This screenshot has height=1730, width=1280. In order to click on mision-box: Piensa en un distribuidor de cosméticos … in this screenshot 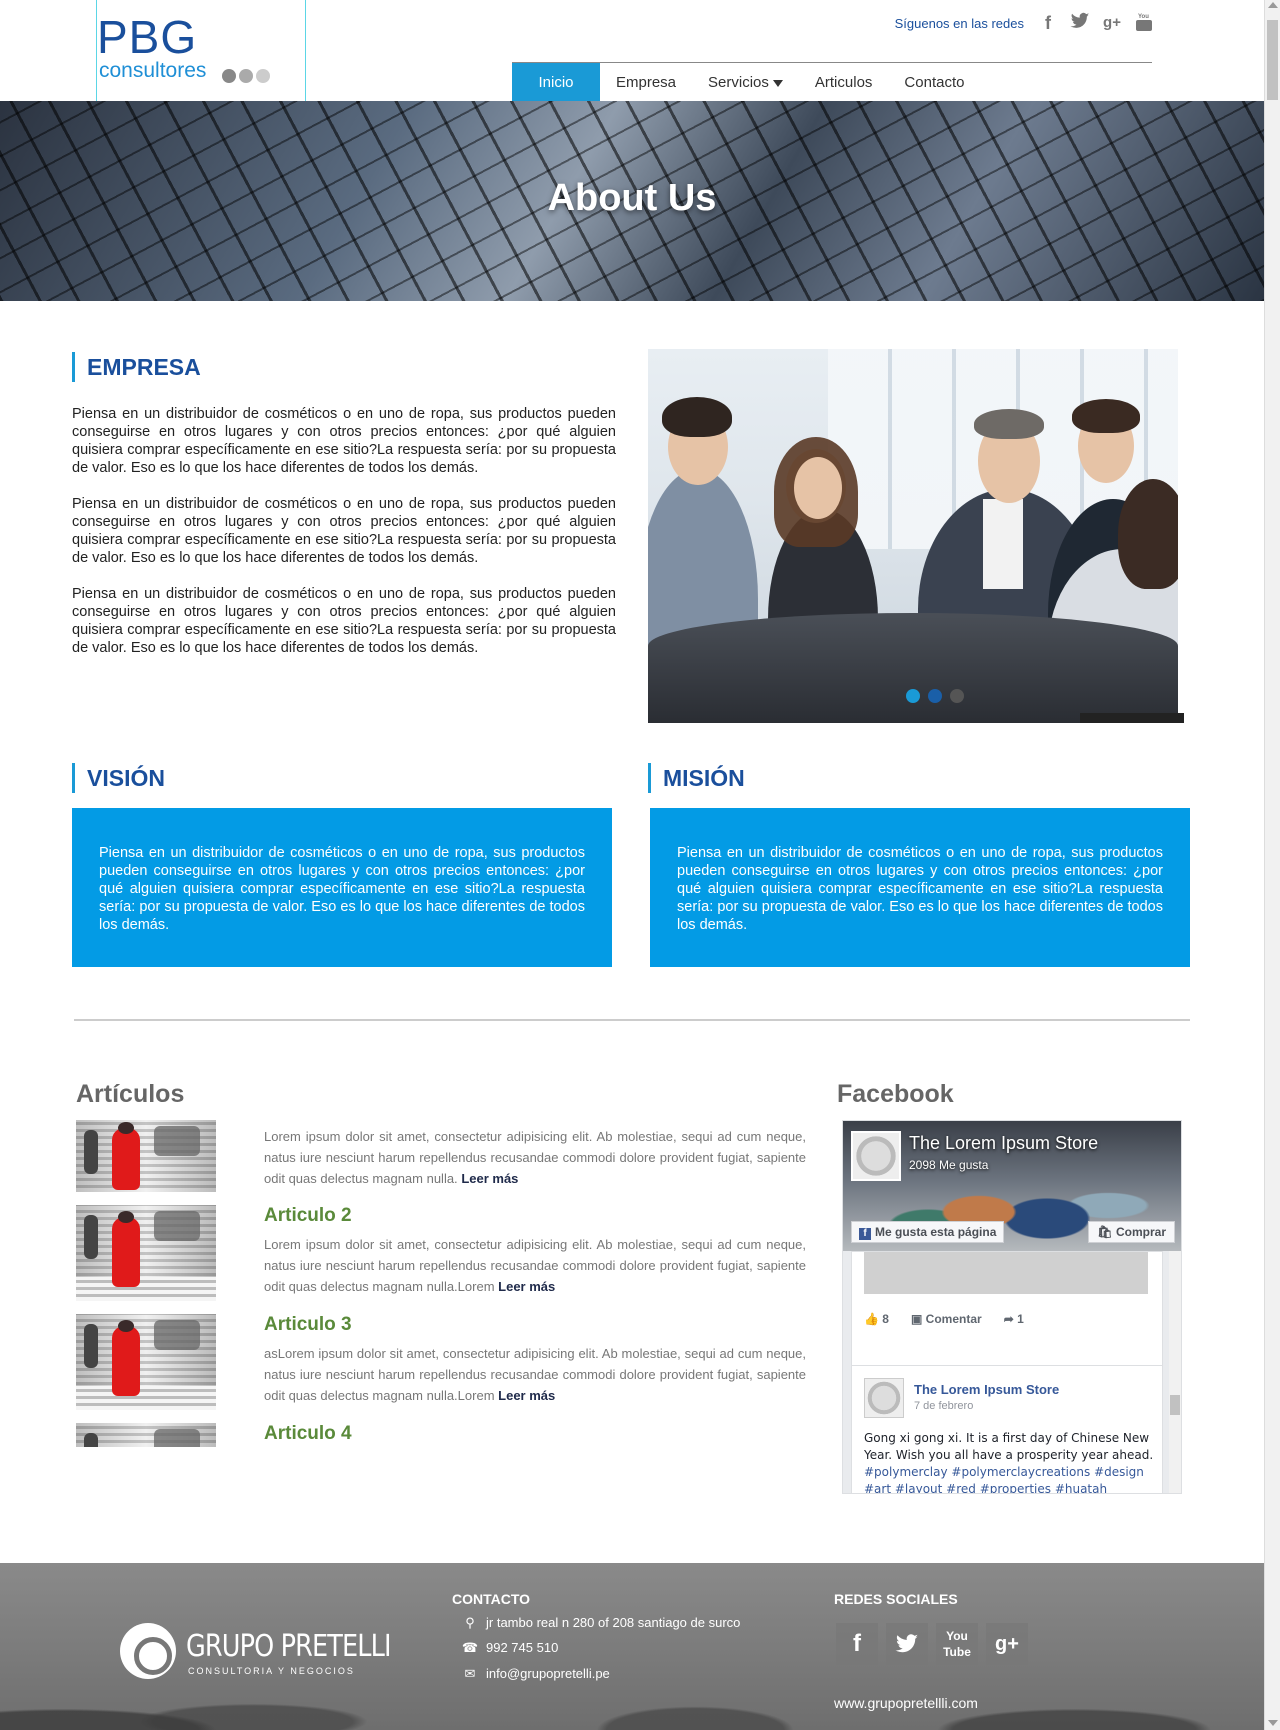, I will do `click(920, 887)`.